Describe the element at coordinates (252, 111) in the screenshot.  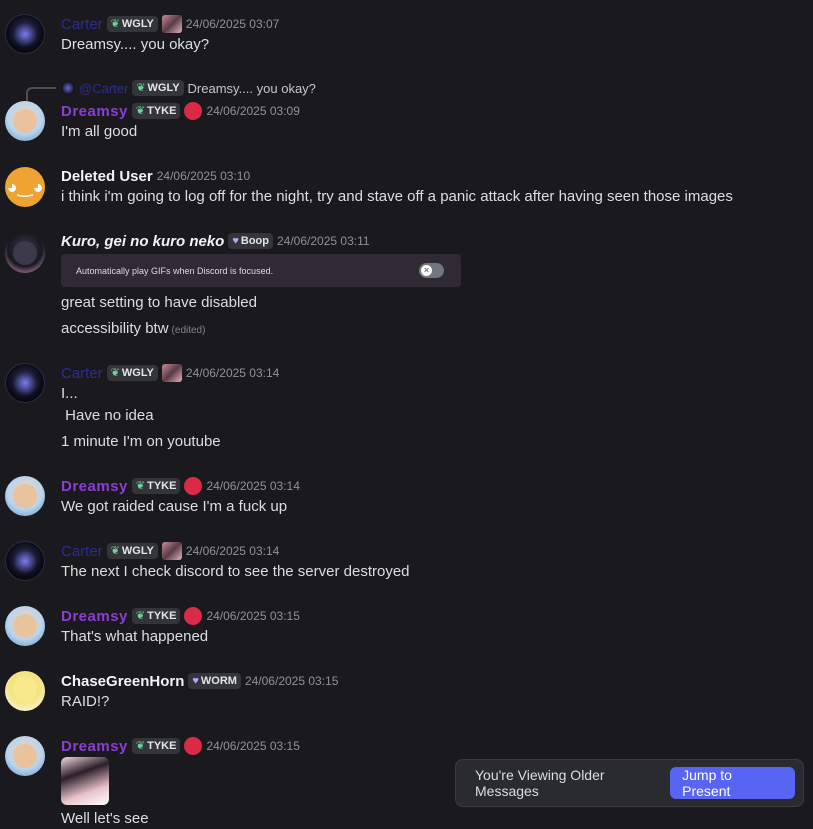
I see `timestamp: 24/06/2025 03:09` at that location.